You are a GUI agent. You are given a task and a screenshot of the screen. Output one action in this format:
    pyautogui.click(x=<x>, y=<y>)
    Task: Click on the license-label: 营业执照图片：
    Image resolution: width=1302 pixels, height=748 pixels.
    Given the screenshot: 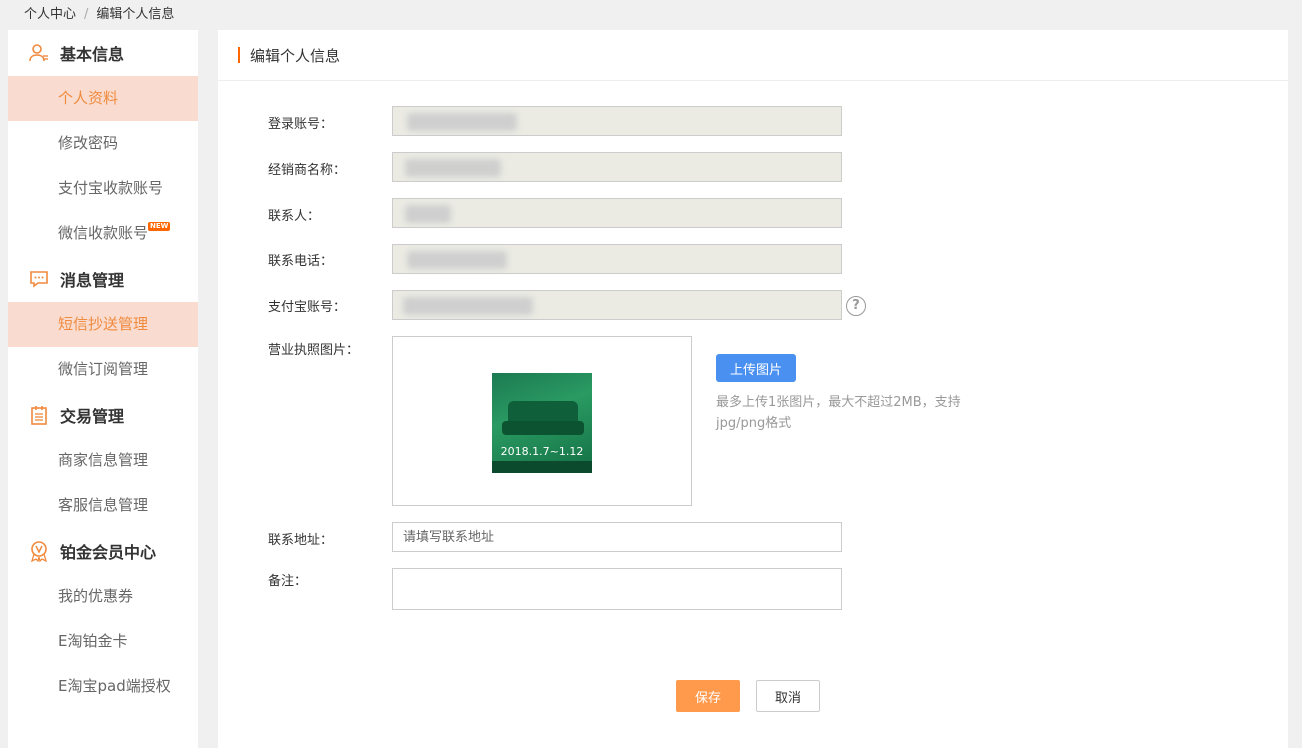 What is the action you would take?
    pyautogui.click(x=314, y=350)
    